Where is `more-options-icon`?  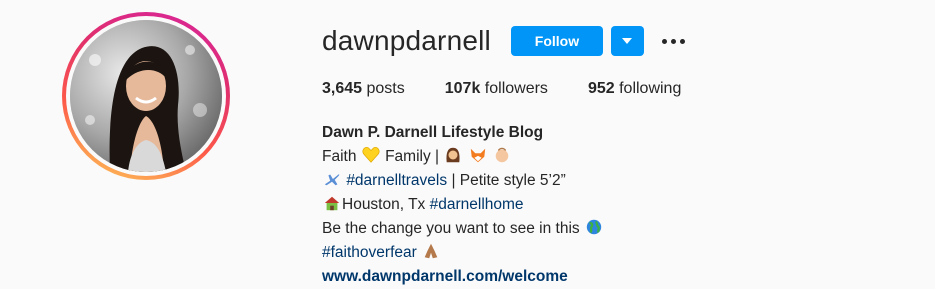
more-options-icon is located at coordinates (664, 41).